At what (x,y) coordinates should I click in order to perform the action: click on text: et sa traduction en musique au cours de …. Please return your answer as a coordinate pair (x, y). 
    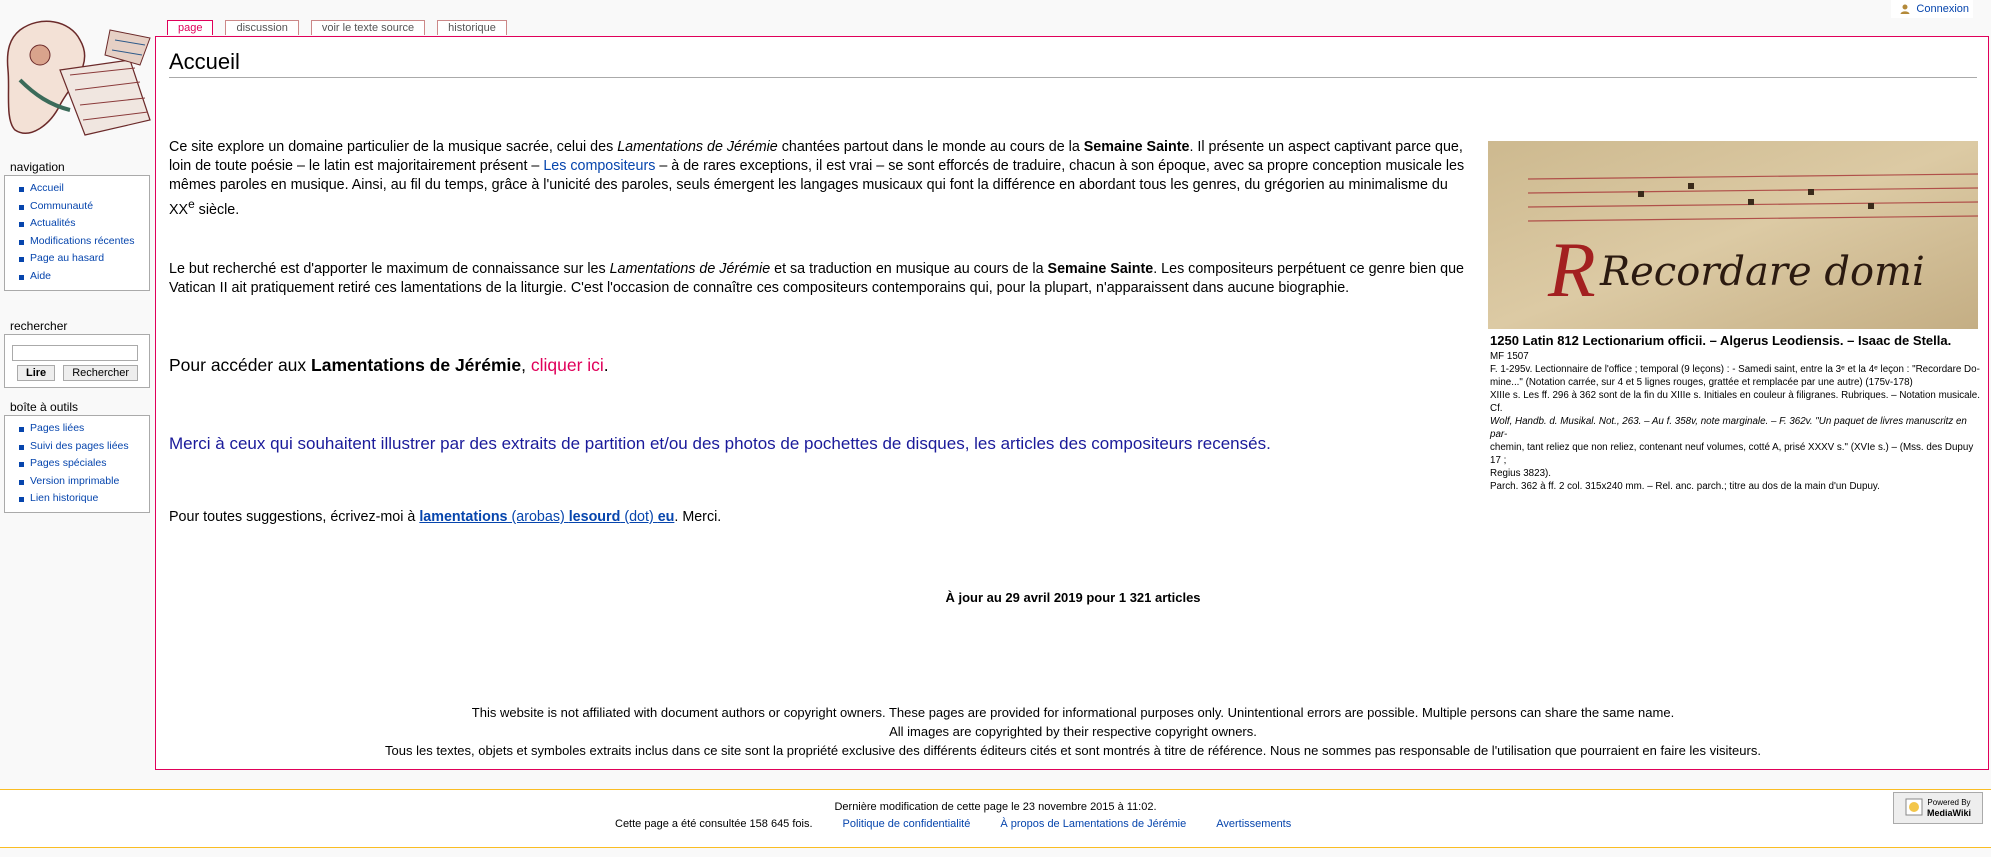
    Looking at the image, I should click on (909, 269).